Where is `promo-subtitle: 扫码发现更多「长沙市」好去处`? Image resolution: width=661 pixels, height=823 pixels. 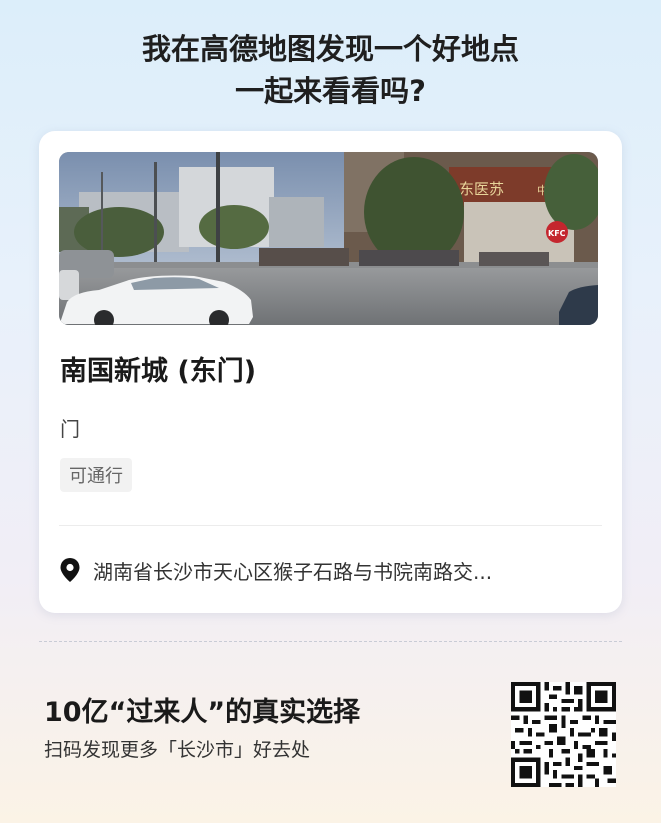 promo-subtitle: 扫码发现更多「长沙市」好去处 is located at coordinates (177, 750).